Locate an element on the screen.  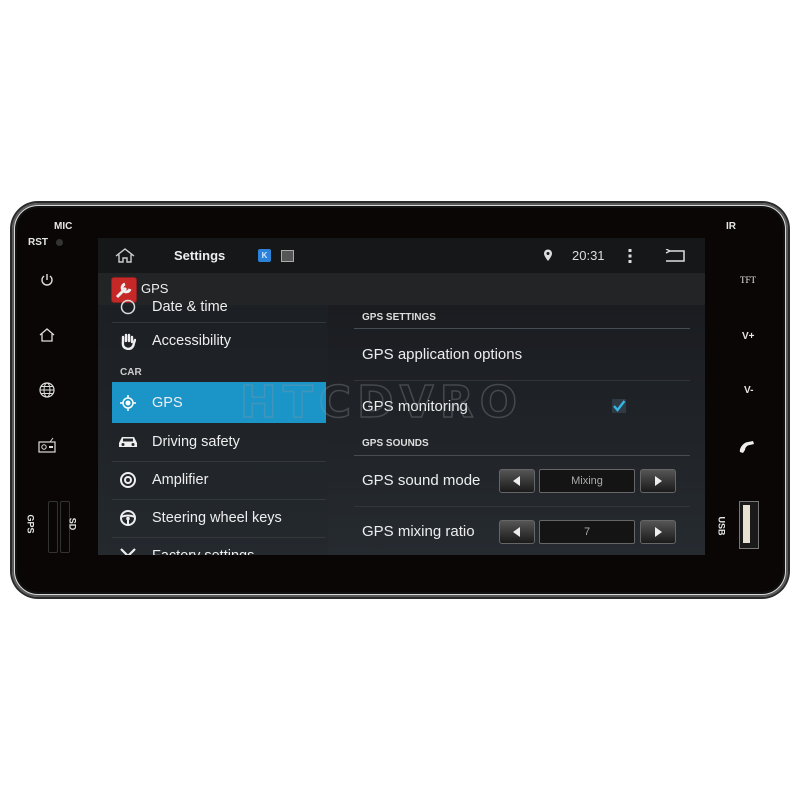
gps-application-options-label: GPS application options is located at coordinates (442, 354).